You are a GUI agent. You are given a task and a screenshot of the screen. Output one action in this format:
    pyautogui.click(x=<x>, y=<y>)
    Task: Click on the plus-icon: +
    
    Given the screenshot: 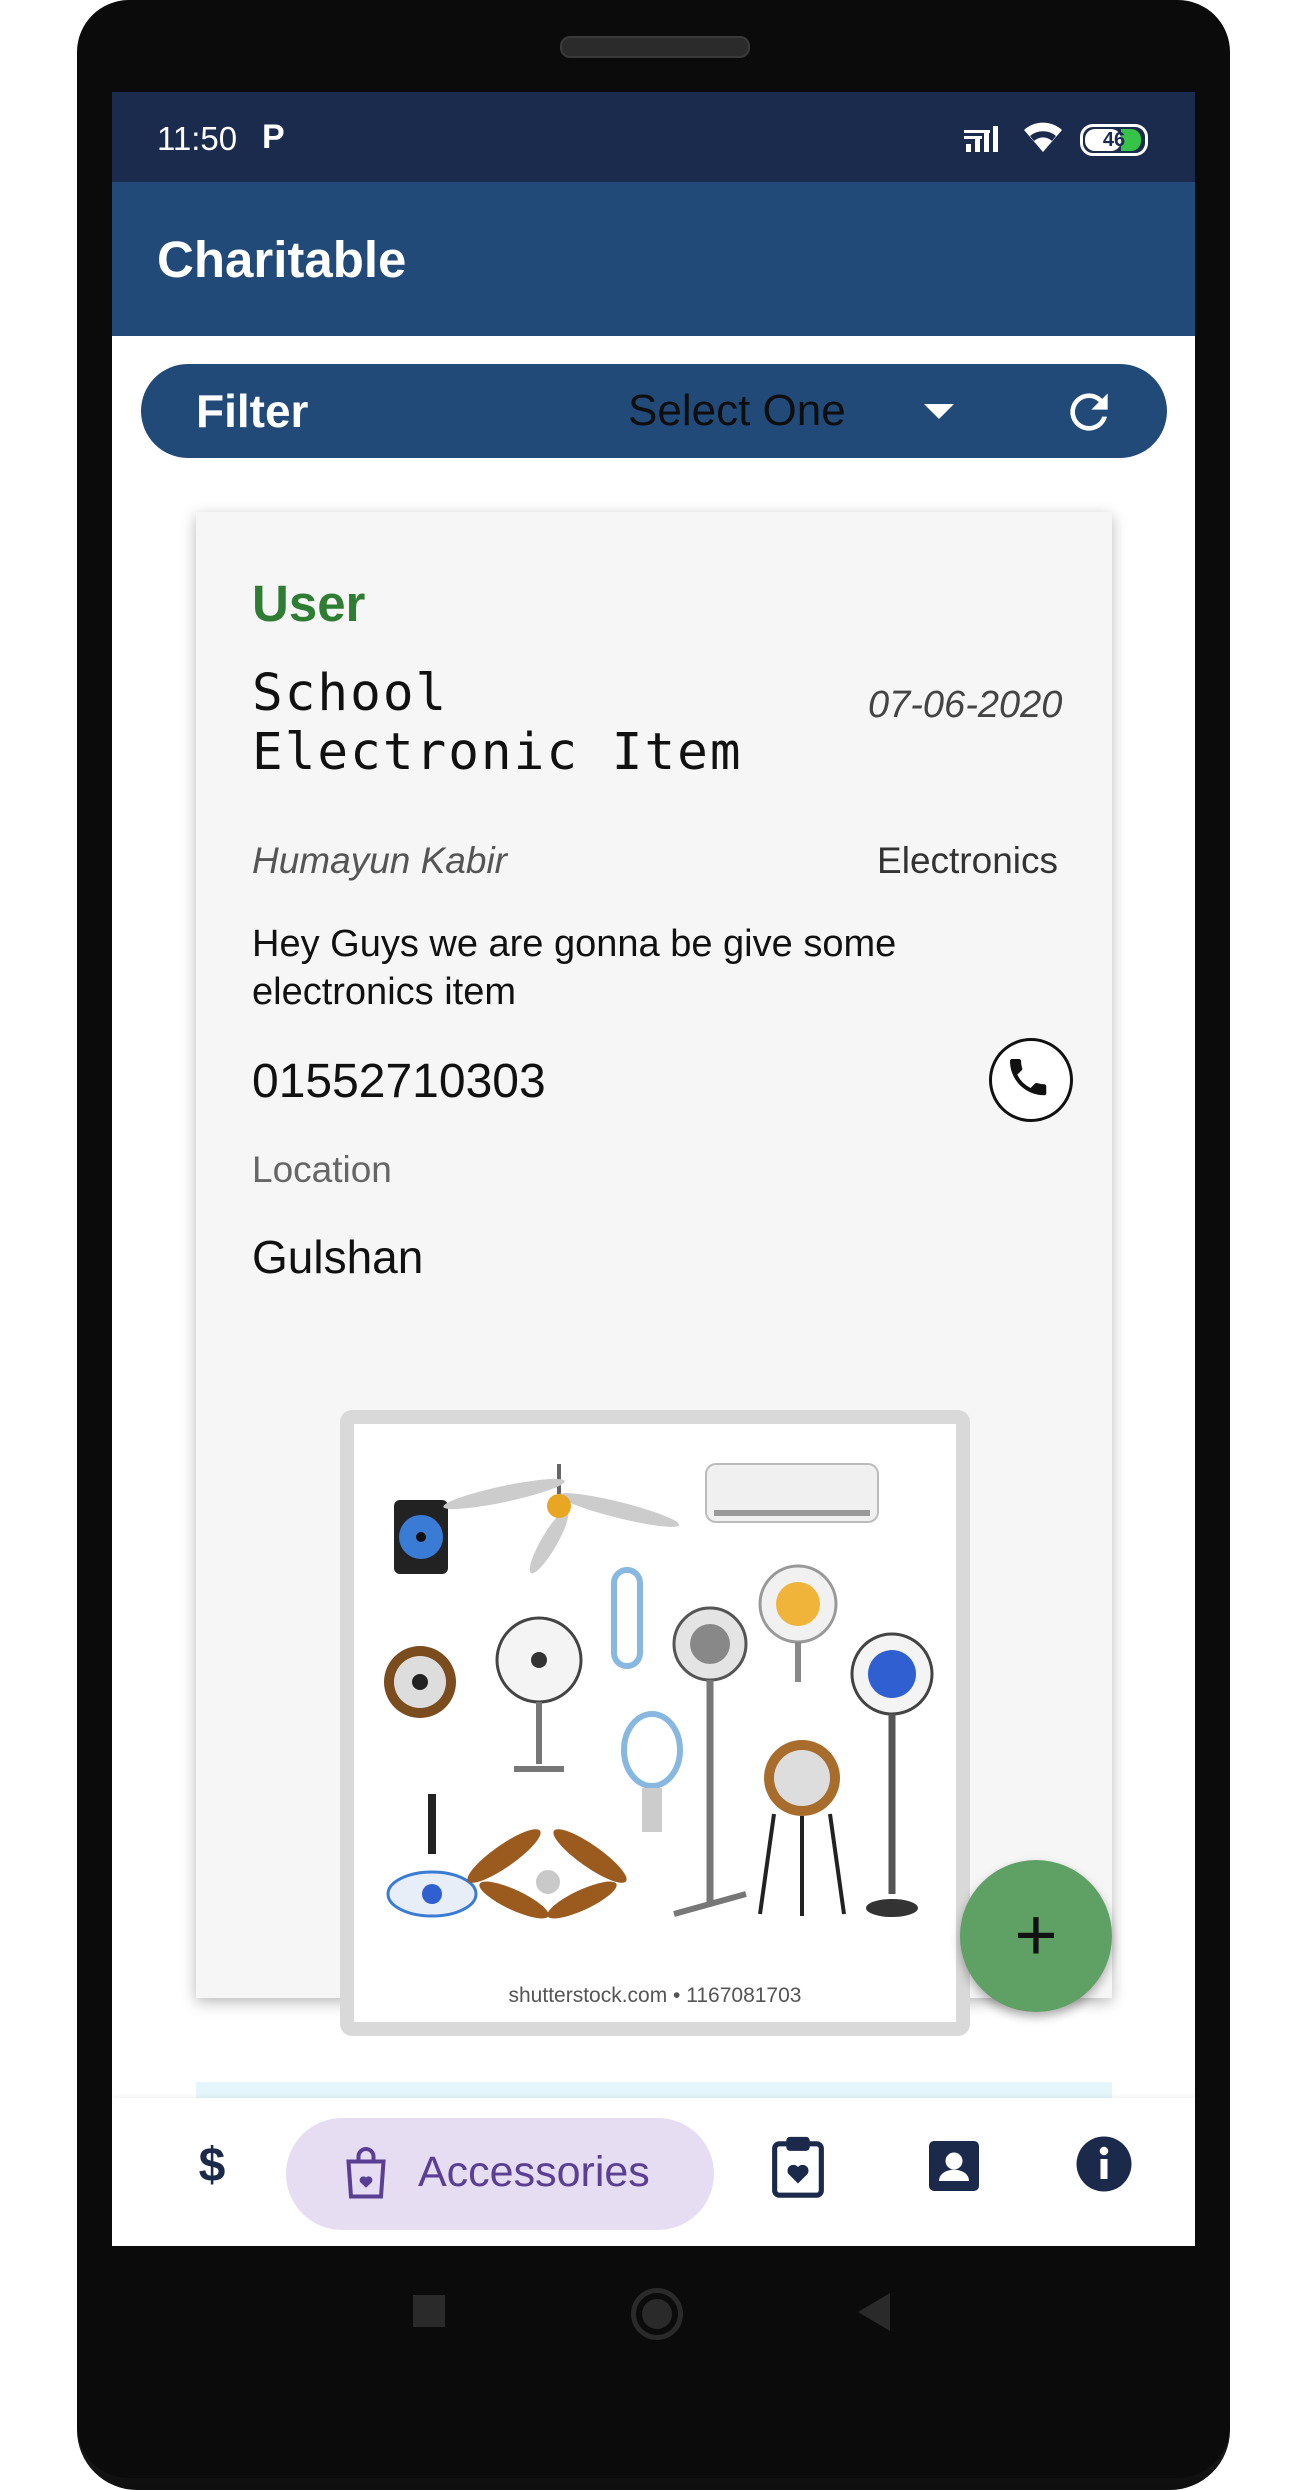 What is the action you would take?
    pyautogui.click(x=1036, y=1934)
    